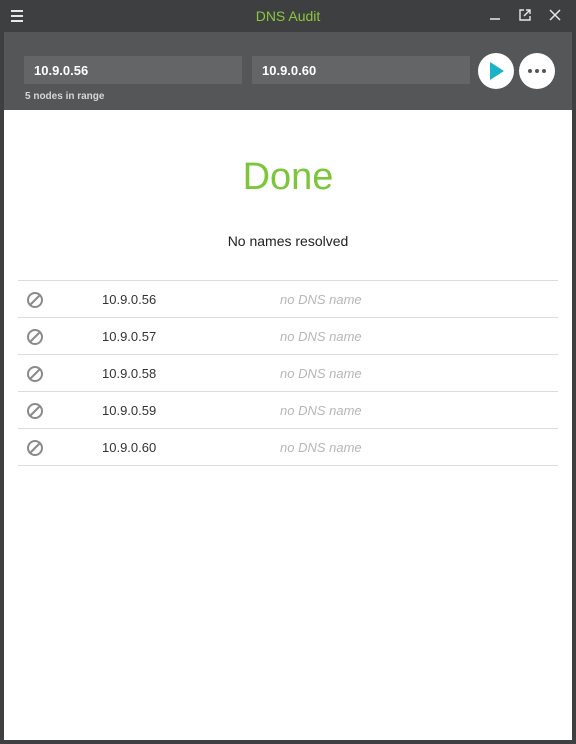 This screenshot has width=576, height=744. I want to click on more-options-button, so click(537, 71).